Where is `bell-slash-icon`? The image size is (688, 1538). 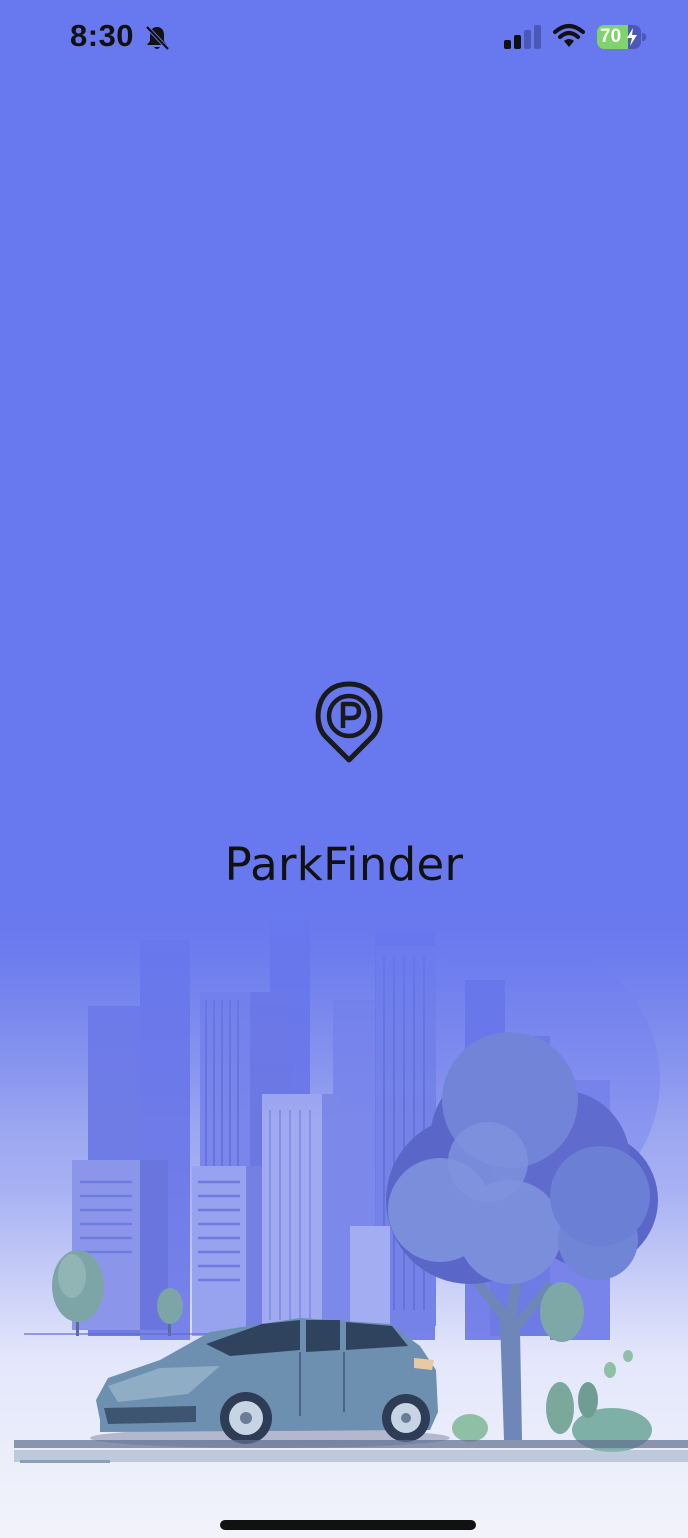
bell-slash-icon is located at coordinates (157, 38).